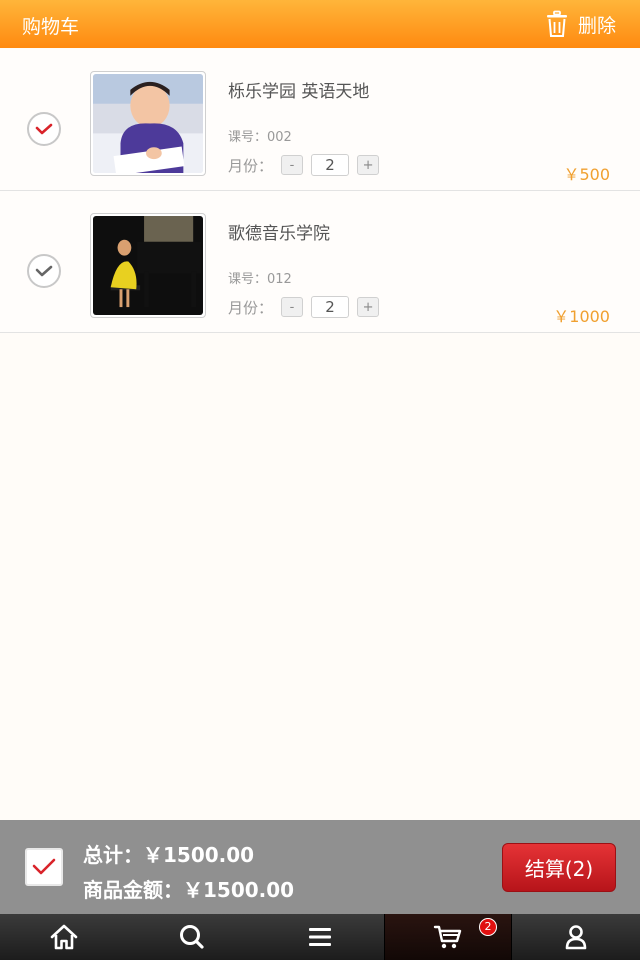  Describe the element at coordinates (320, 120) in the screenshot. I see `cart-item: 栎乐学园 英语天地 课号：002 月份： - 2 + ￥500` at that location.